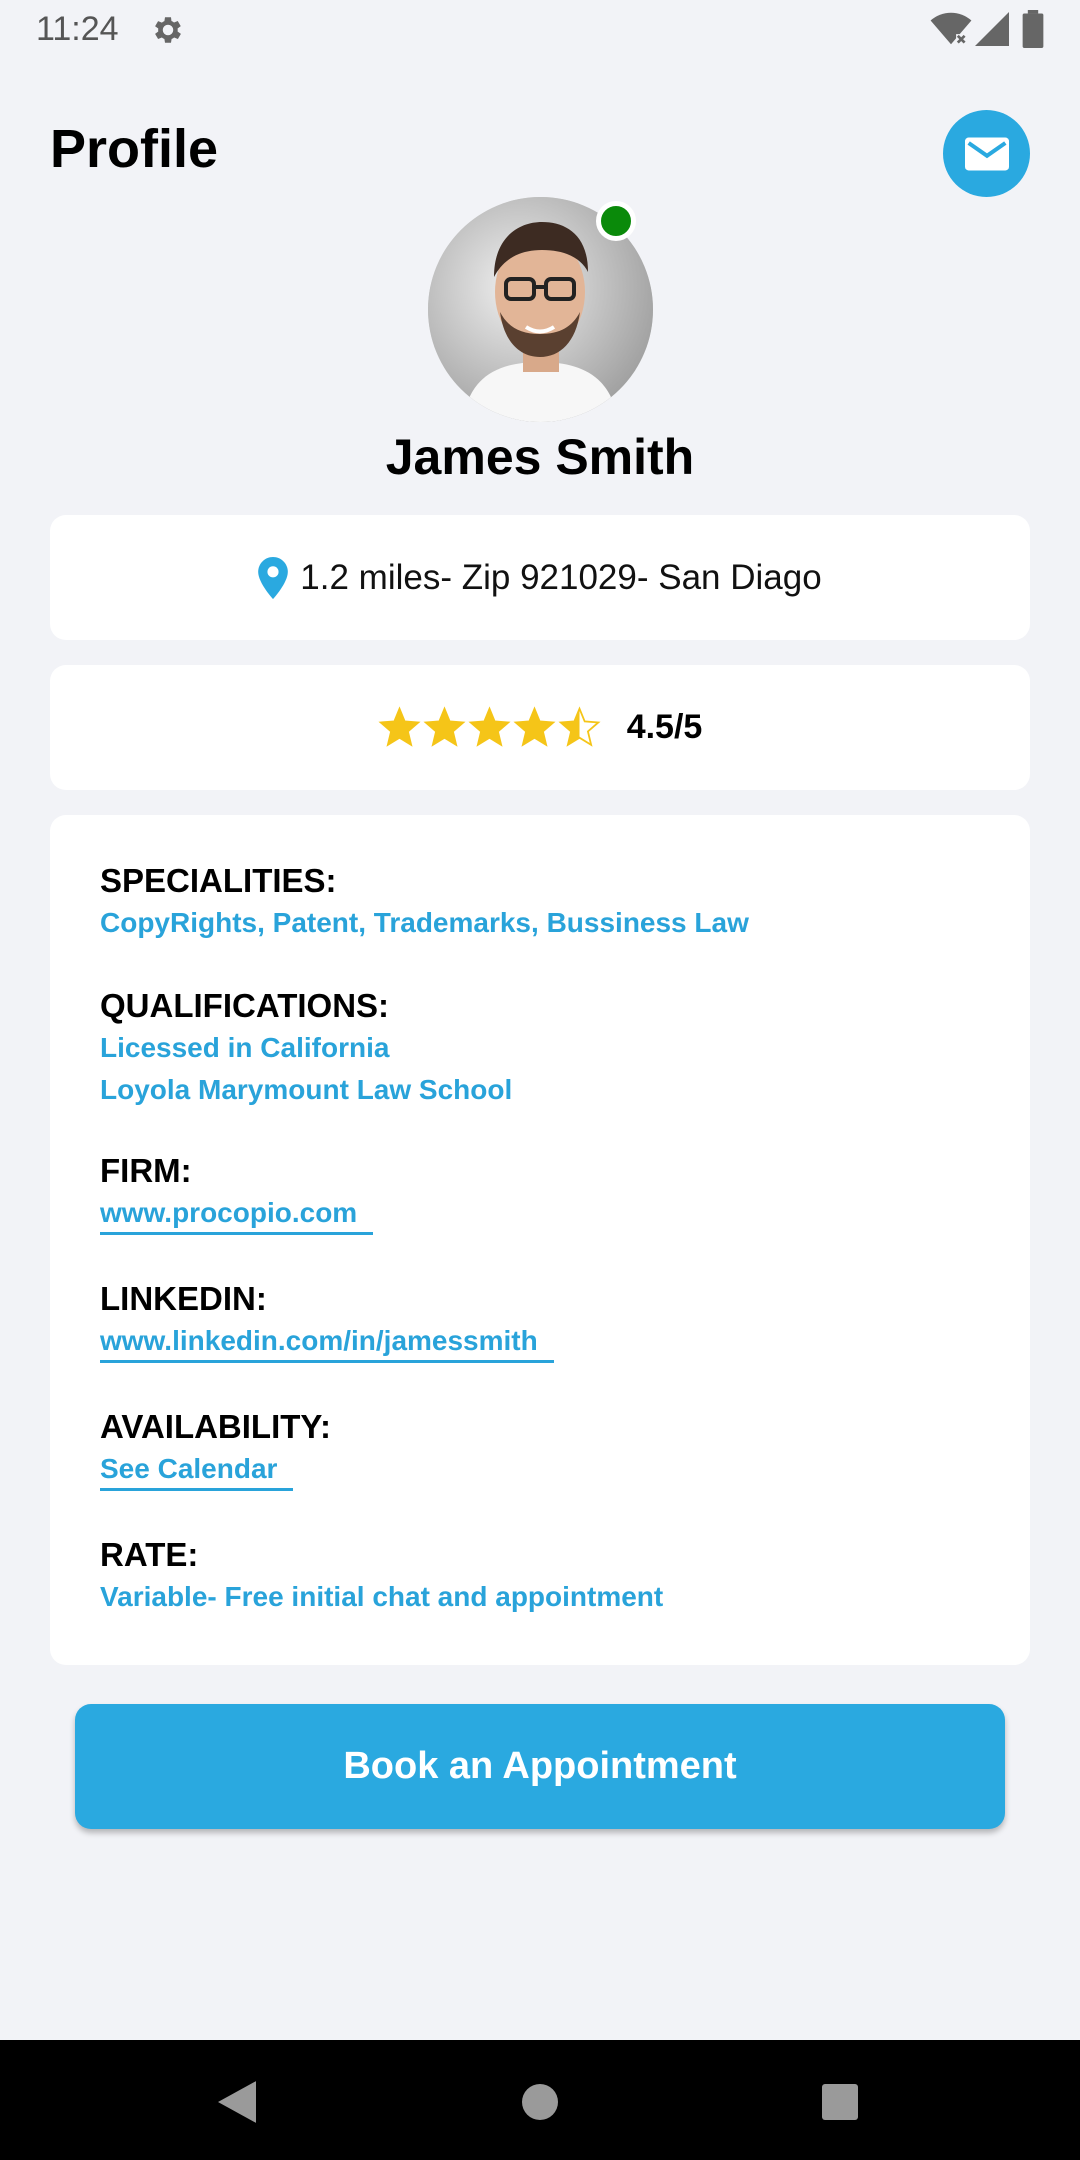 The image size is (1080, 2160). I want to click on page-title: Profile, so click(134, 149).